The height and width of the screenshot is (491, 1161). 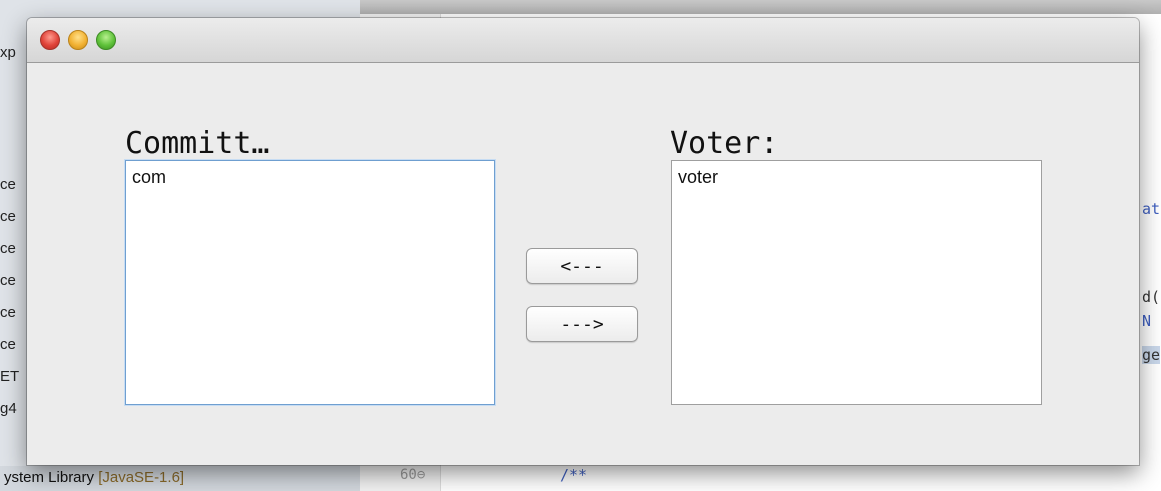 What do you see at coordinates (8, 408) in the screenshot?
I see `tree-fragment: g4` at bounding box center [8, 408].